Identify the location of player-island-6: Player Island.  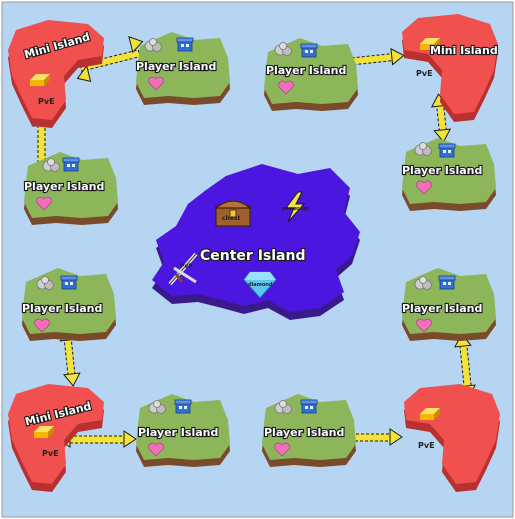
(448, 304).